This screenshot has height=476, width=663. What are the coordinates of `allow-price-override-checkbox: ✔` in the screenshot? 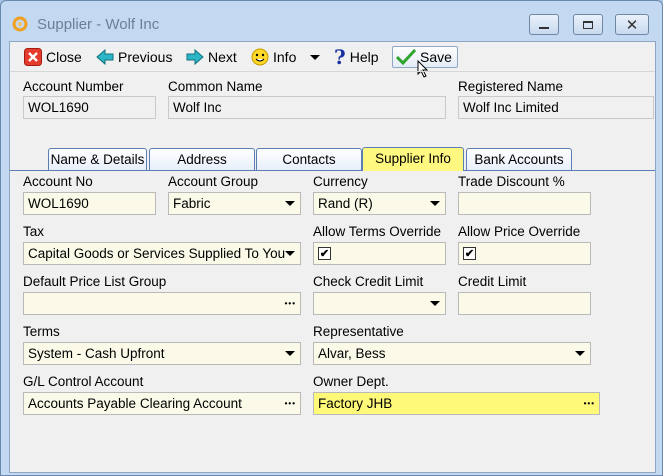 It's located at (469, 253).